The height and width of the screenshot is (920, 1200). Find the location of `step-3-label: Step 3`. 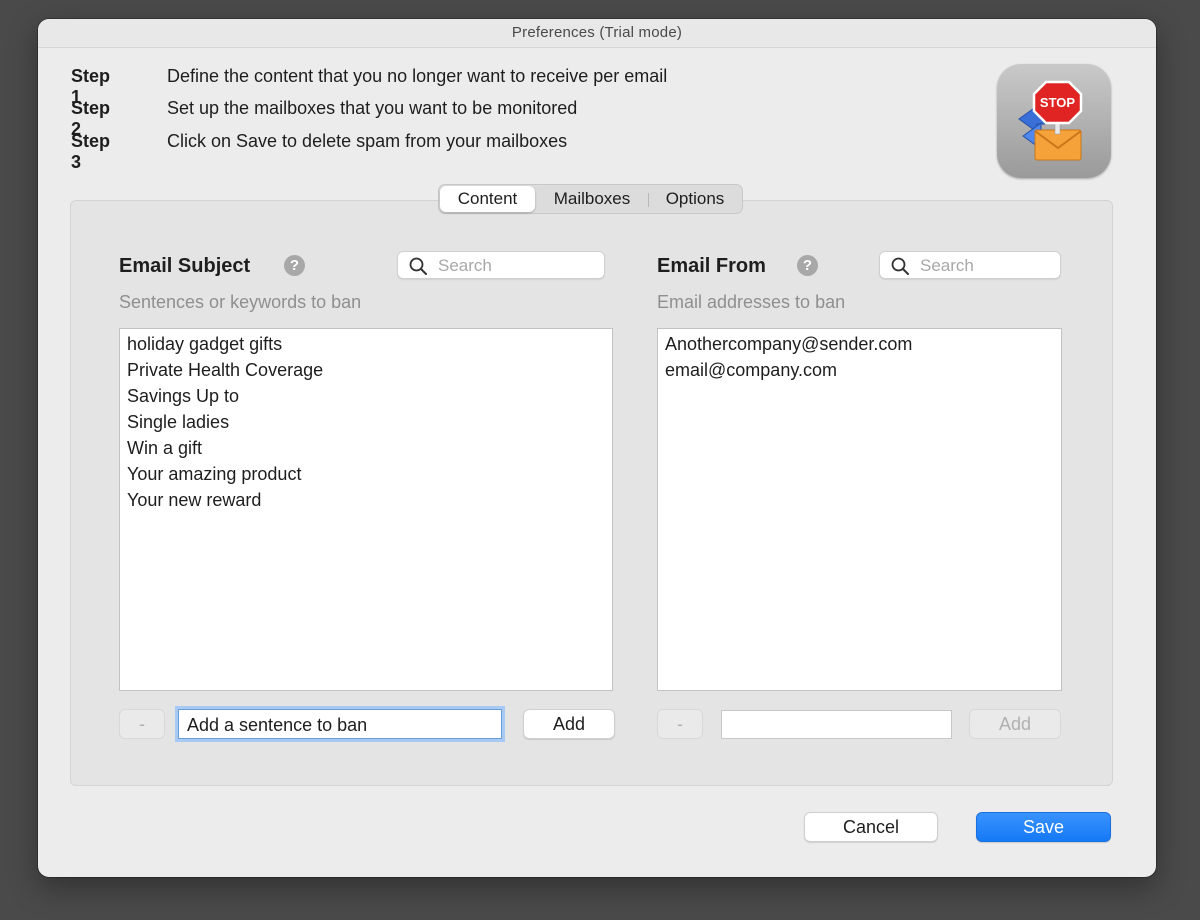

step-3-label: Step 3 is located at coordinates (91, 151).